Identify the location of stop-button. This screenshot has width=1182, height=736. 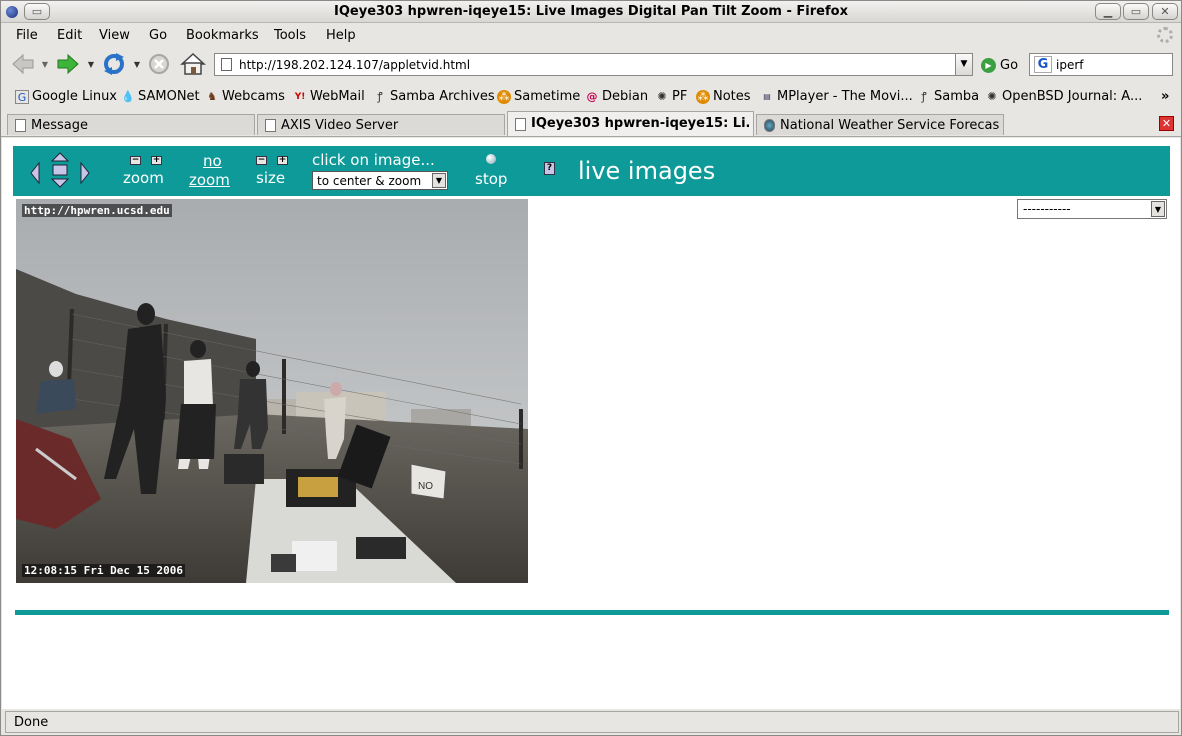
(159, 64).